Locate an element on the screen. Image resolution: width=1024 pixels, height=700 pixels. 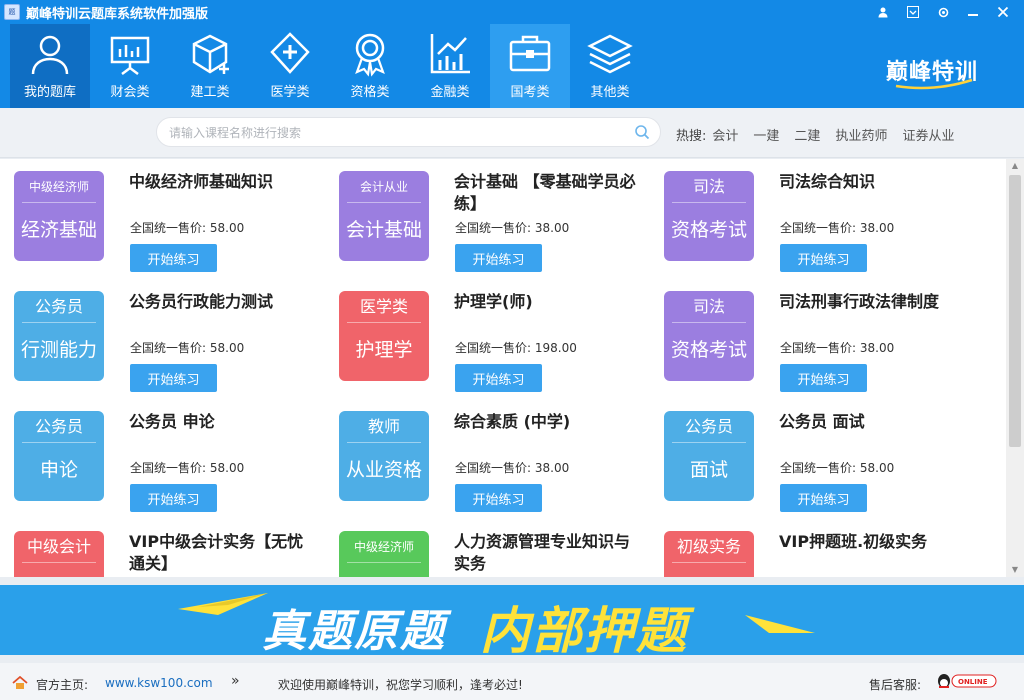
course-card: 医学类 护理学 护理学(师) 全国统一售价: 198.00 开始练习 is located at coordinates (485, 335).